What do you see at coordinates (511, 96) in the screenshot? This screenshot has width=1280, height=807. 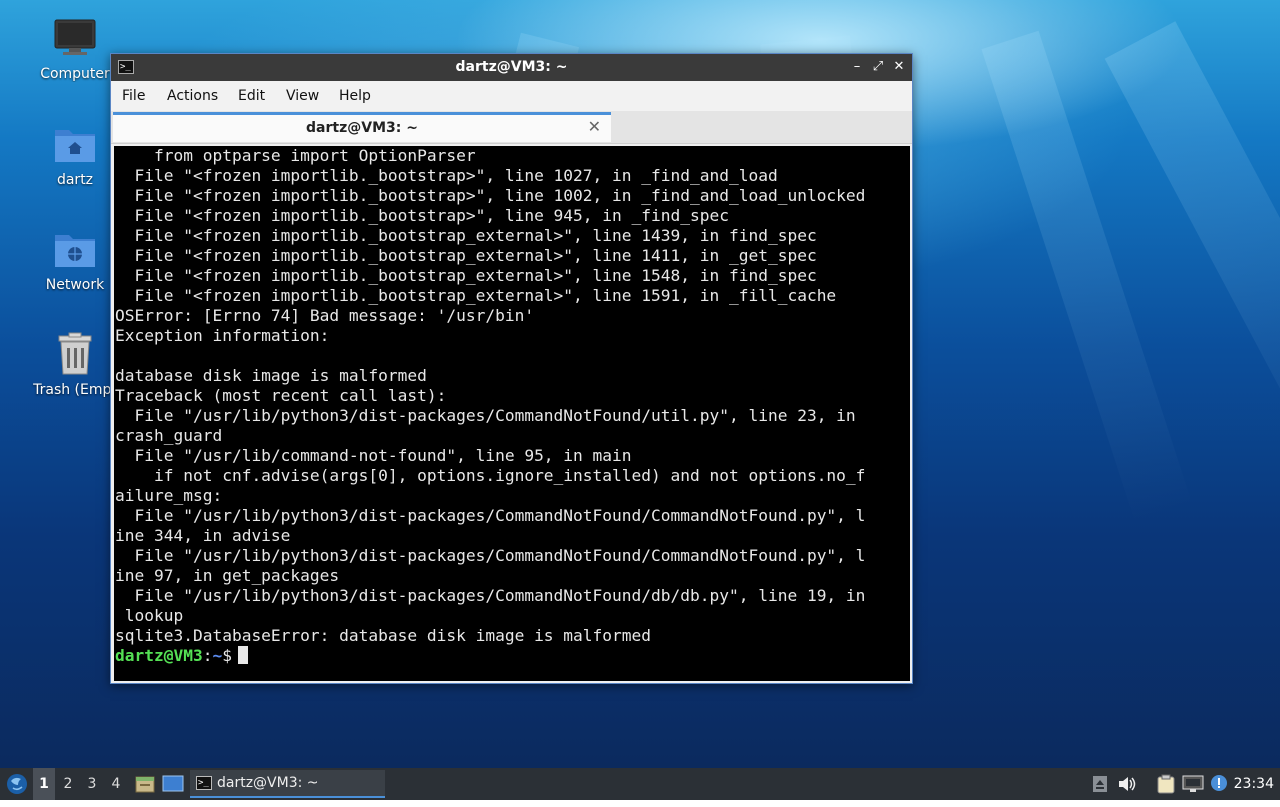 I see `menu-bar: File Actions Edit View Help` at bounding box center [511, 96].